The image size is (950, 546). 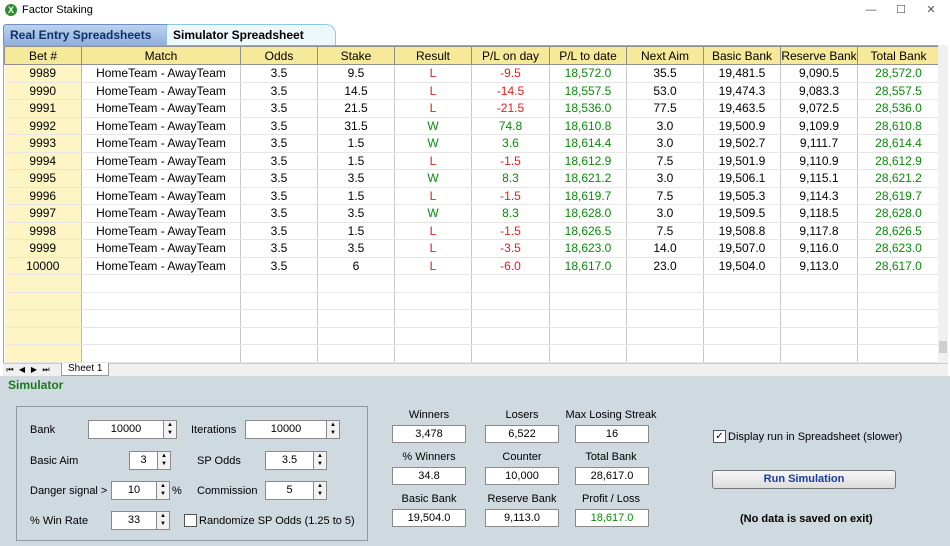 What do you see at coordinates (898, 231) in the screenshot?
I see `table-cell: 28,626.5` at bounding box center [898, 231].